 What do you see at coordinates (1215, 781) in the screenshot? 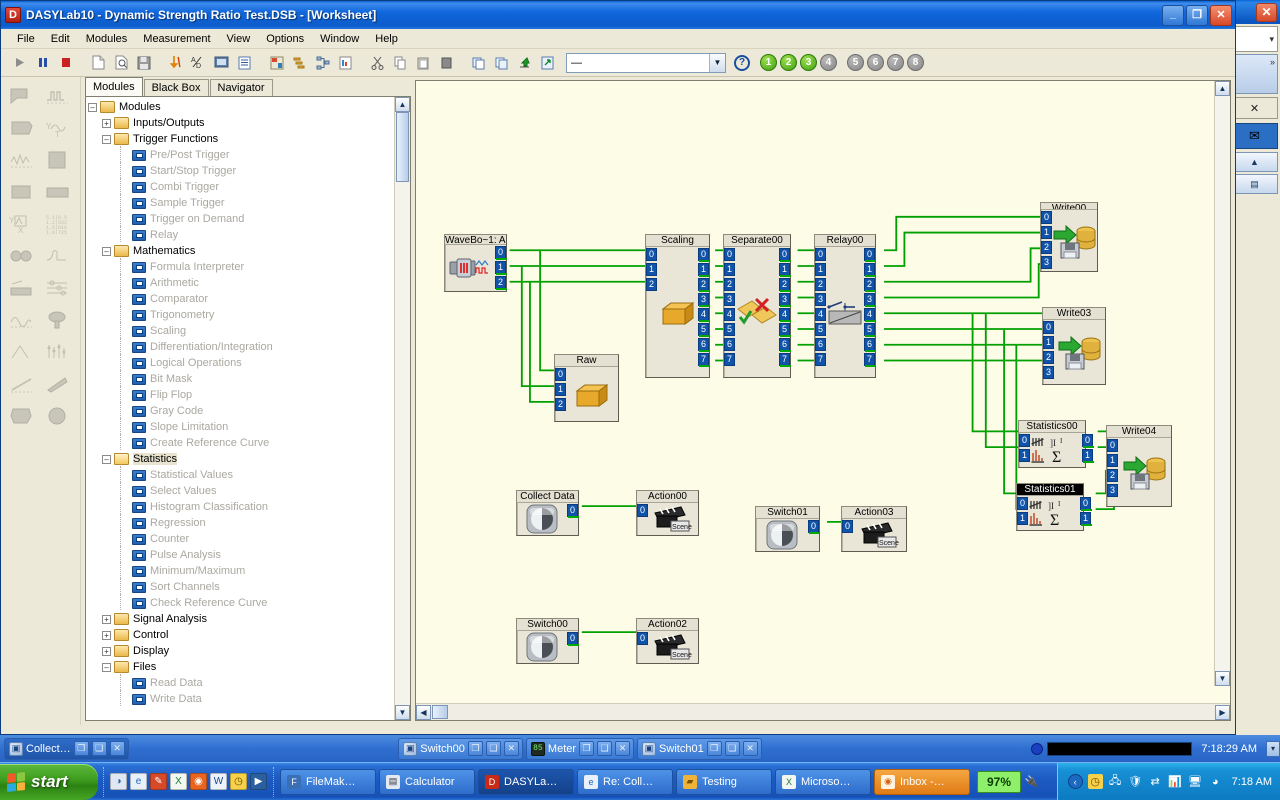
I see `power-icon: ◕` at bounding box center [1215, 781].